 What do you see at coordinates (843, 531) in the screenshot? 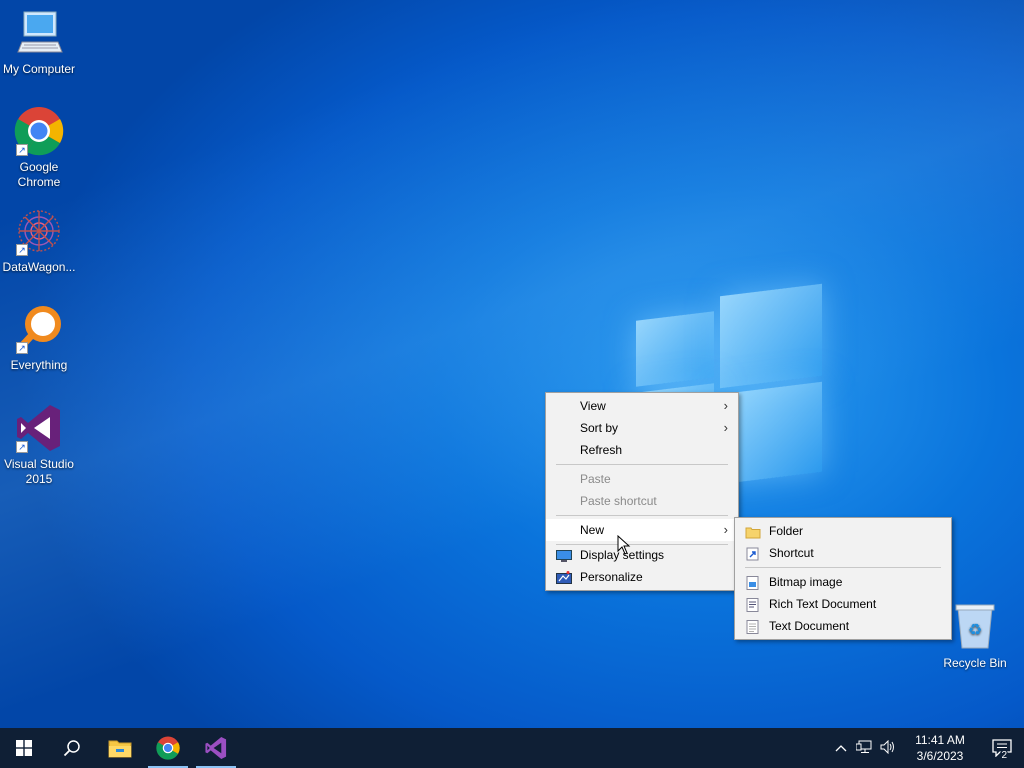
I see `submenu-item-folder: Folder` at bounding box center [843, 531].